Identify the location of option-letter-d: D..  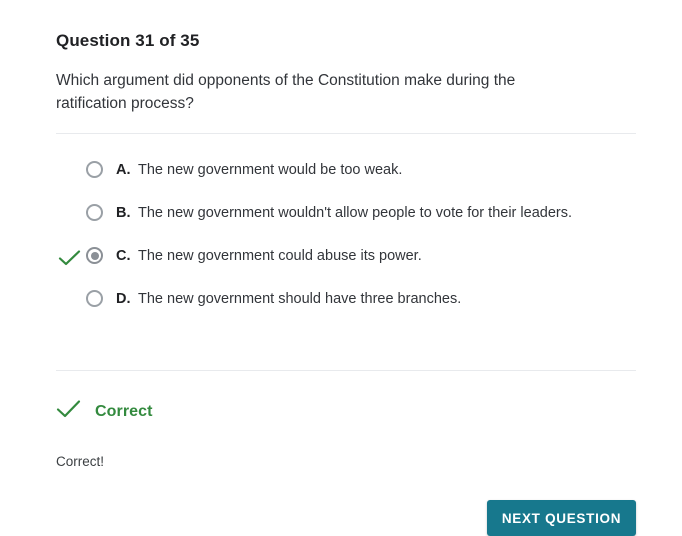
(123, 299).